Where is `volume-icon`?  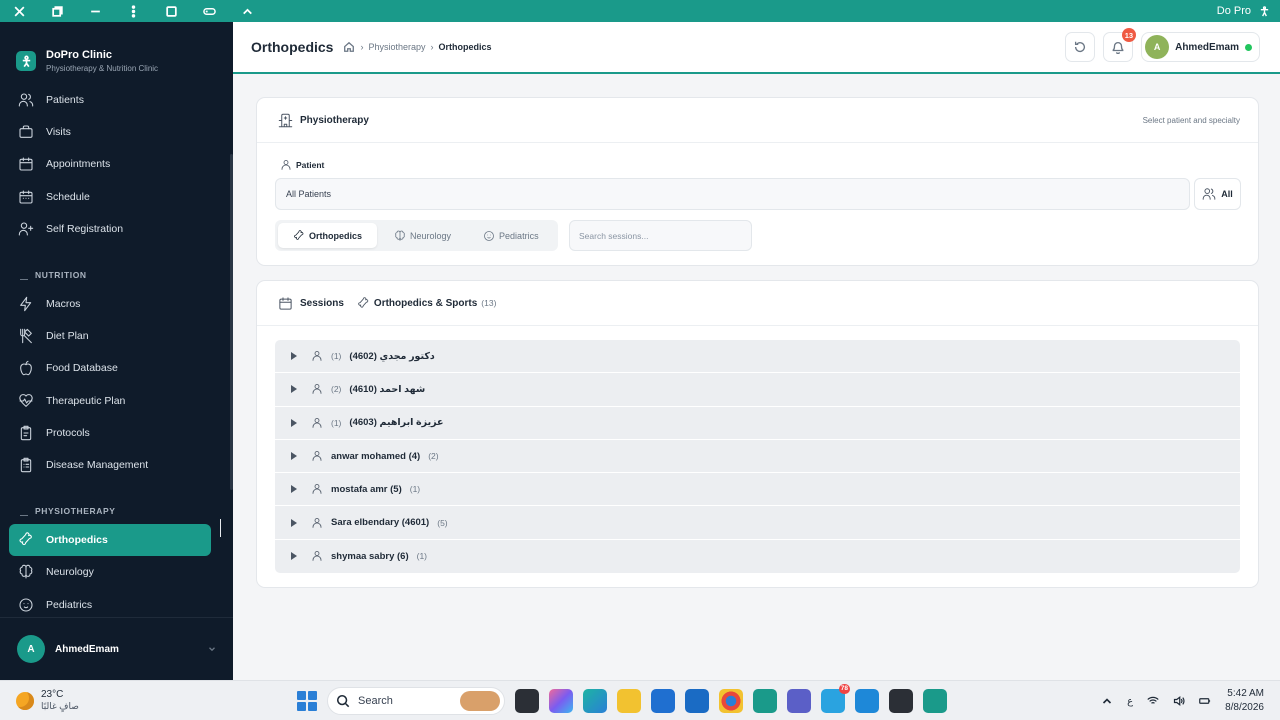
volume-icon is located at coordinates (1179, 701).